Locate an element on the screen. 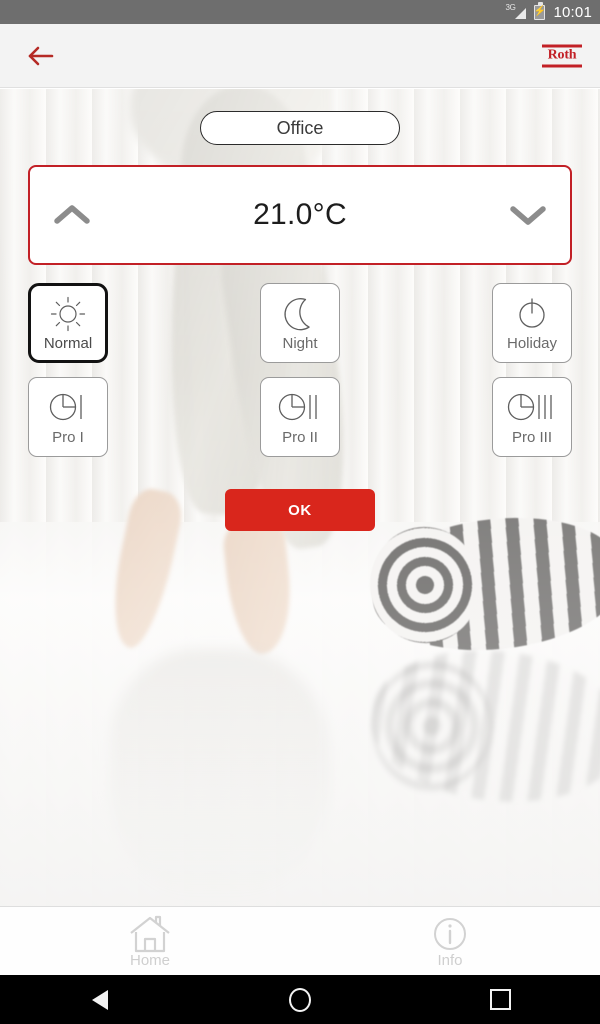  mode-row-bottom: Pro I Pro II Pro III is located at coordinates (300, 417).